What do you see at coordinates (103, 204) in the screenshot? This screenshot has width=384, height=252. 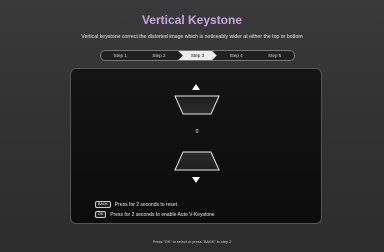 I see `back-key-icon: BACK` at bounding box center [103, 204].